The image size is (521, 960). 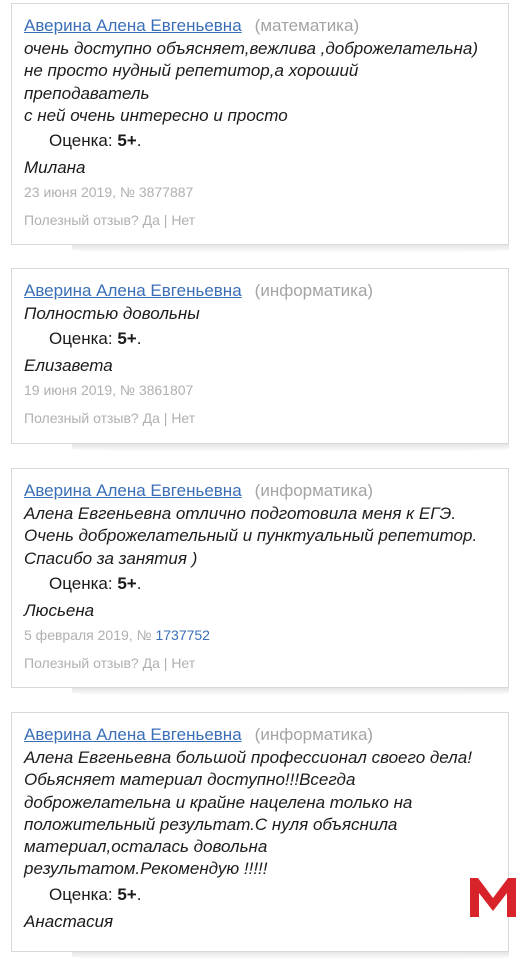 What do you see at coordinates (88, 634) in the screenshot?
I see `review-date: 5 февраля 2019, №` at bounding box center [88, 634].